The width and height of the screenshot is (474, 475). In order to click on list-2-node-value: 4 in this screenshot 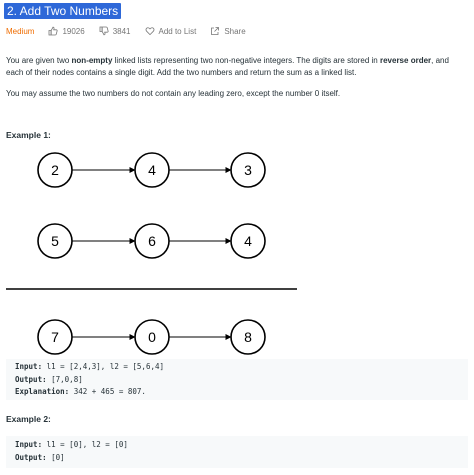, I will do `click(248, 241)`.